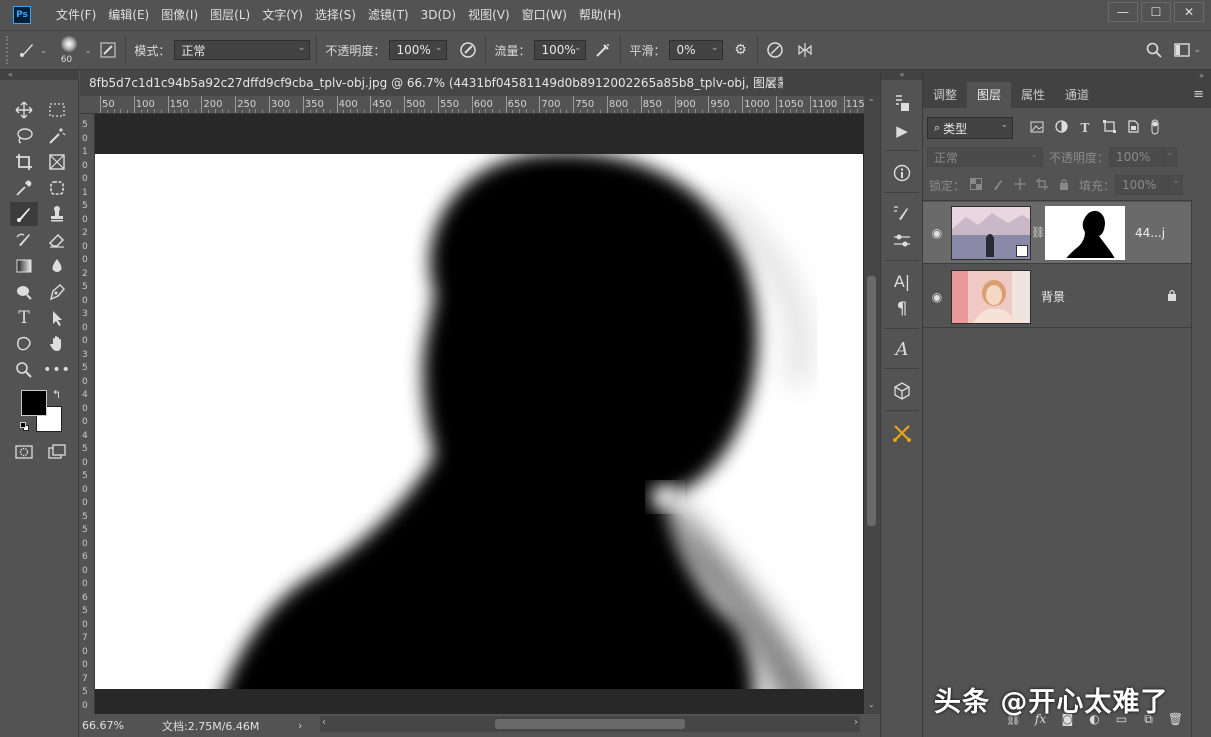 This screenshot has width=1211, height=737. What do you see at coordinates (1042, 185) in the screenshot?
I see `lock-artboard-icon` at bounding box center [1042, 185].